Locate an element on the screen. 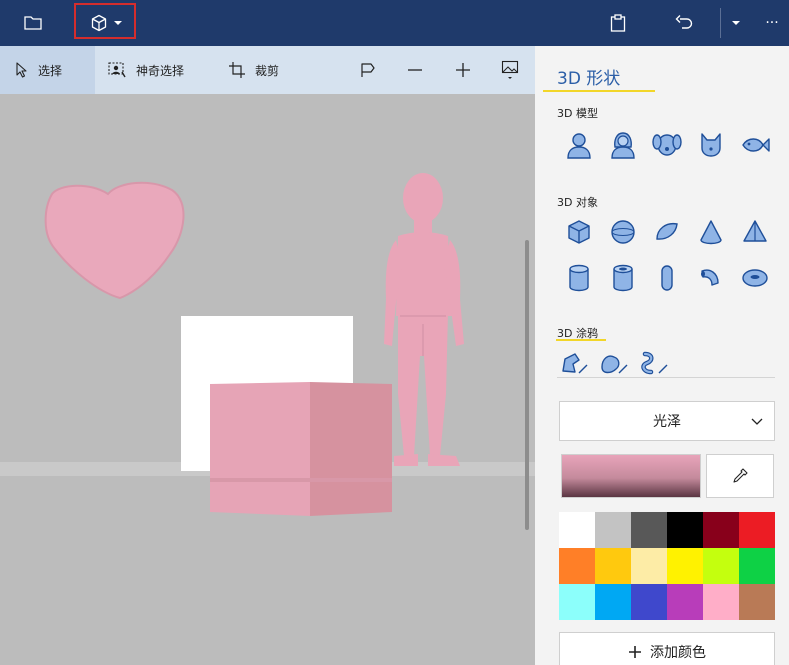 The height and width of the screenshot is (665, 789). hemisphere-icon is located at coordinates (667, 231).